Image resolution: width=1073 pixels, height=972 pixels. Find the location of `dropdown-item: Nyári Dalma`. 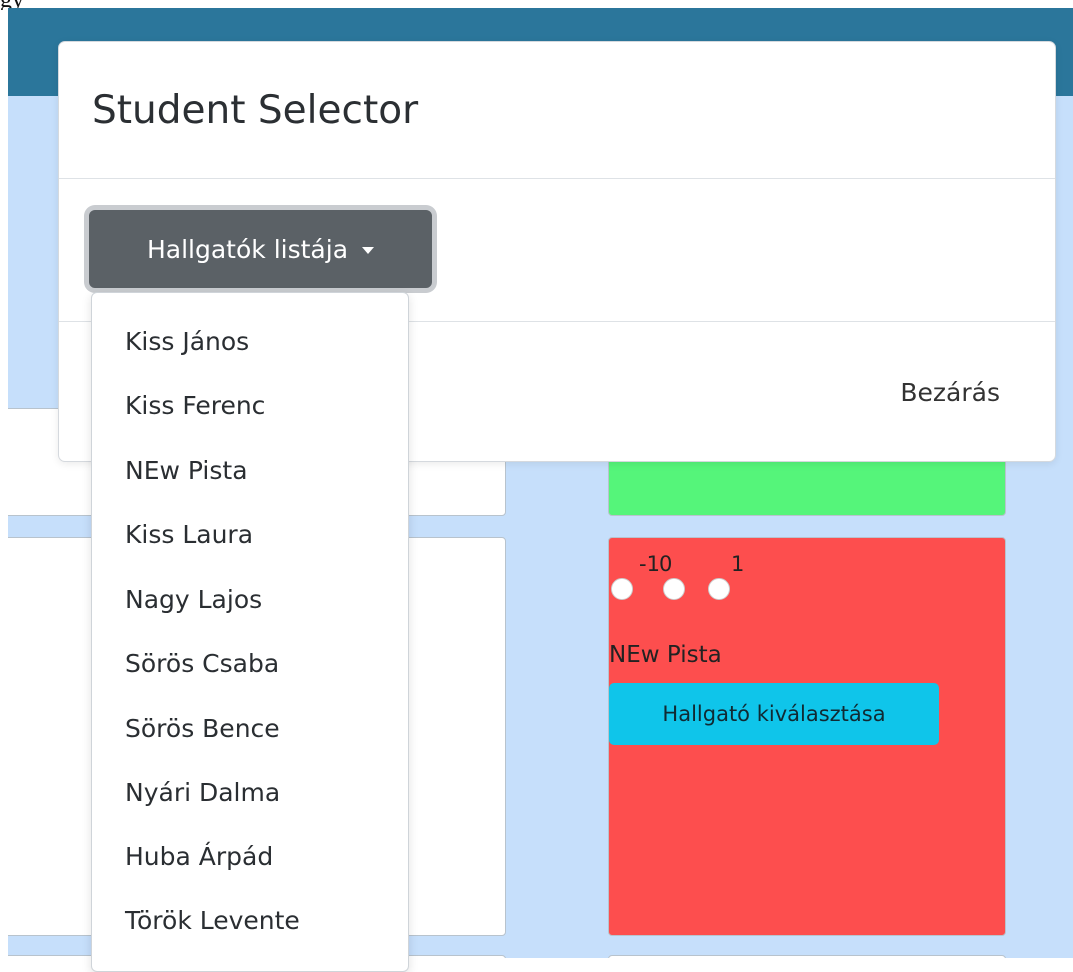

dropdown-item: Nyári Dalma is located at coordinates (202, 792).